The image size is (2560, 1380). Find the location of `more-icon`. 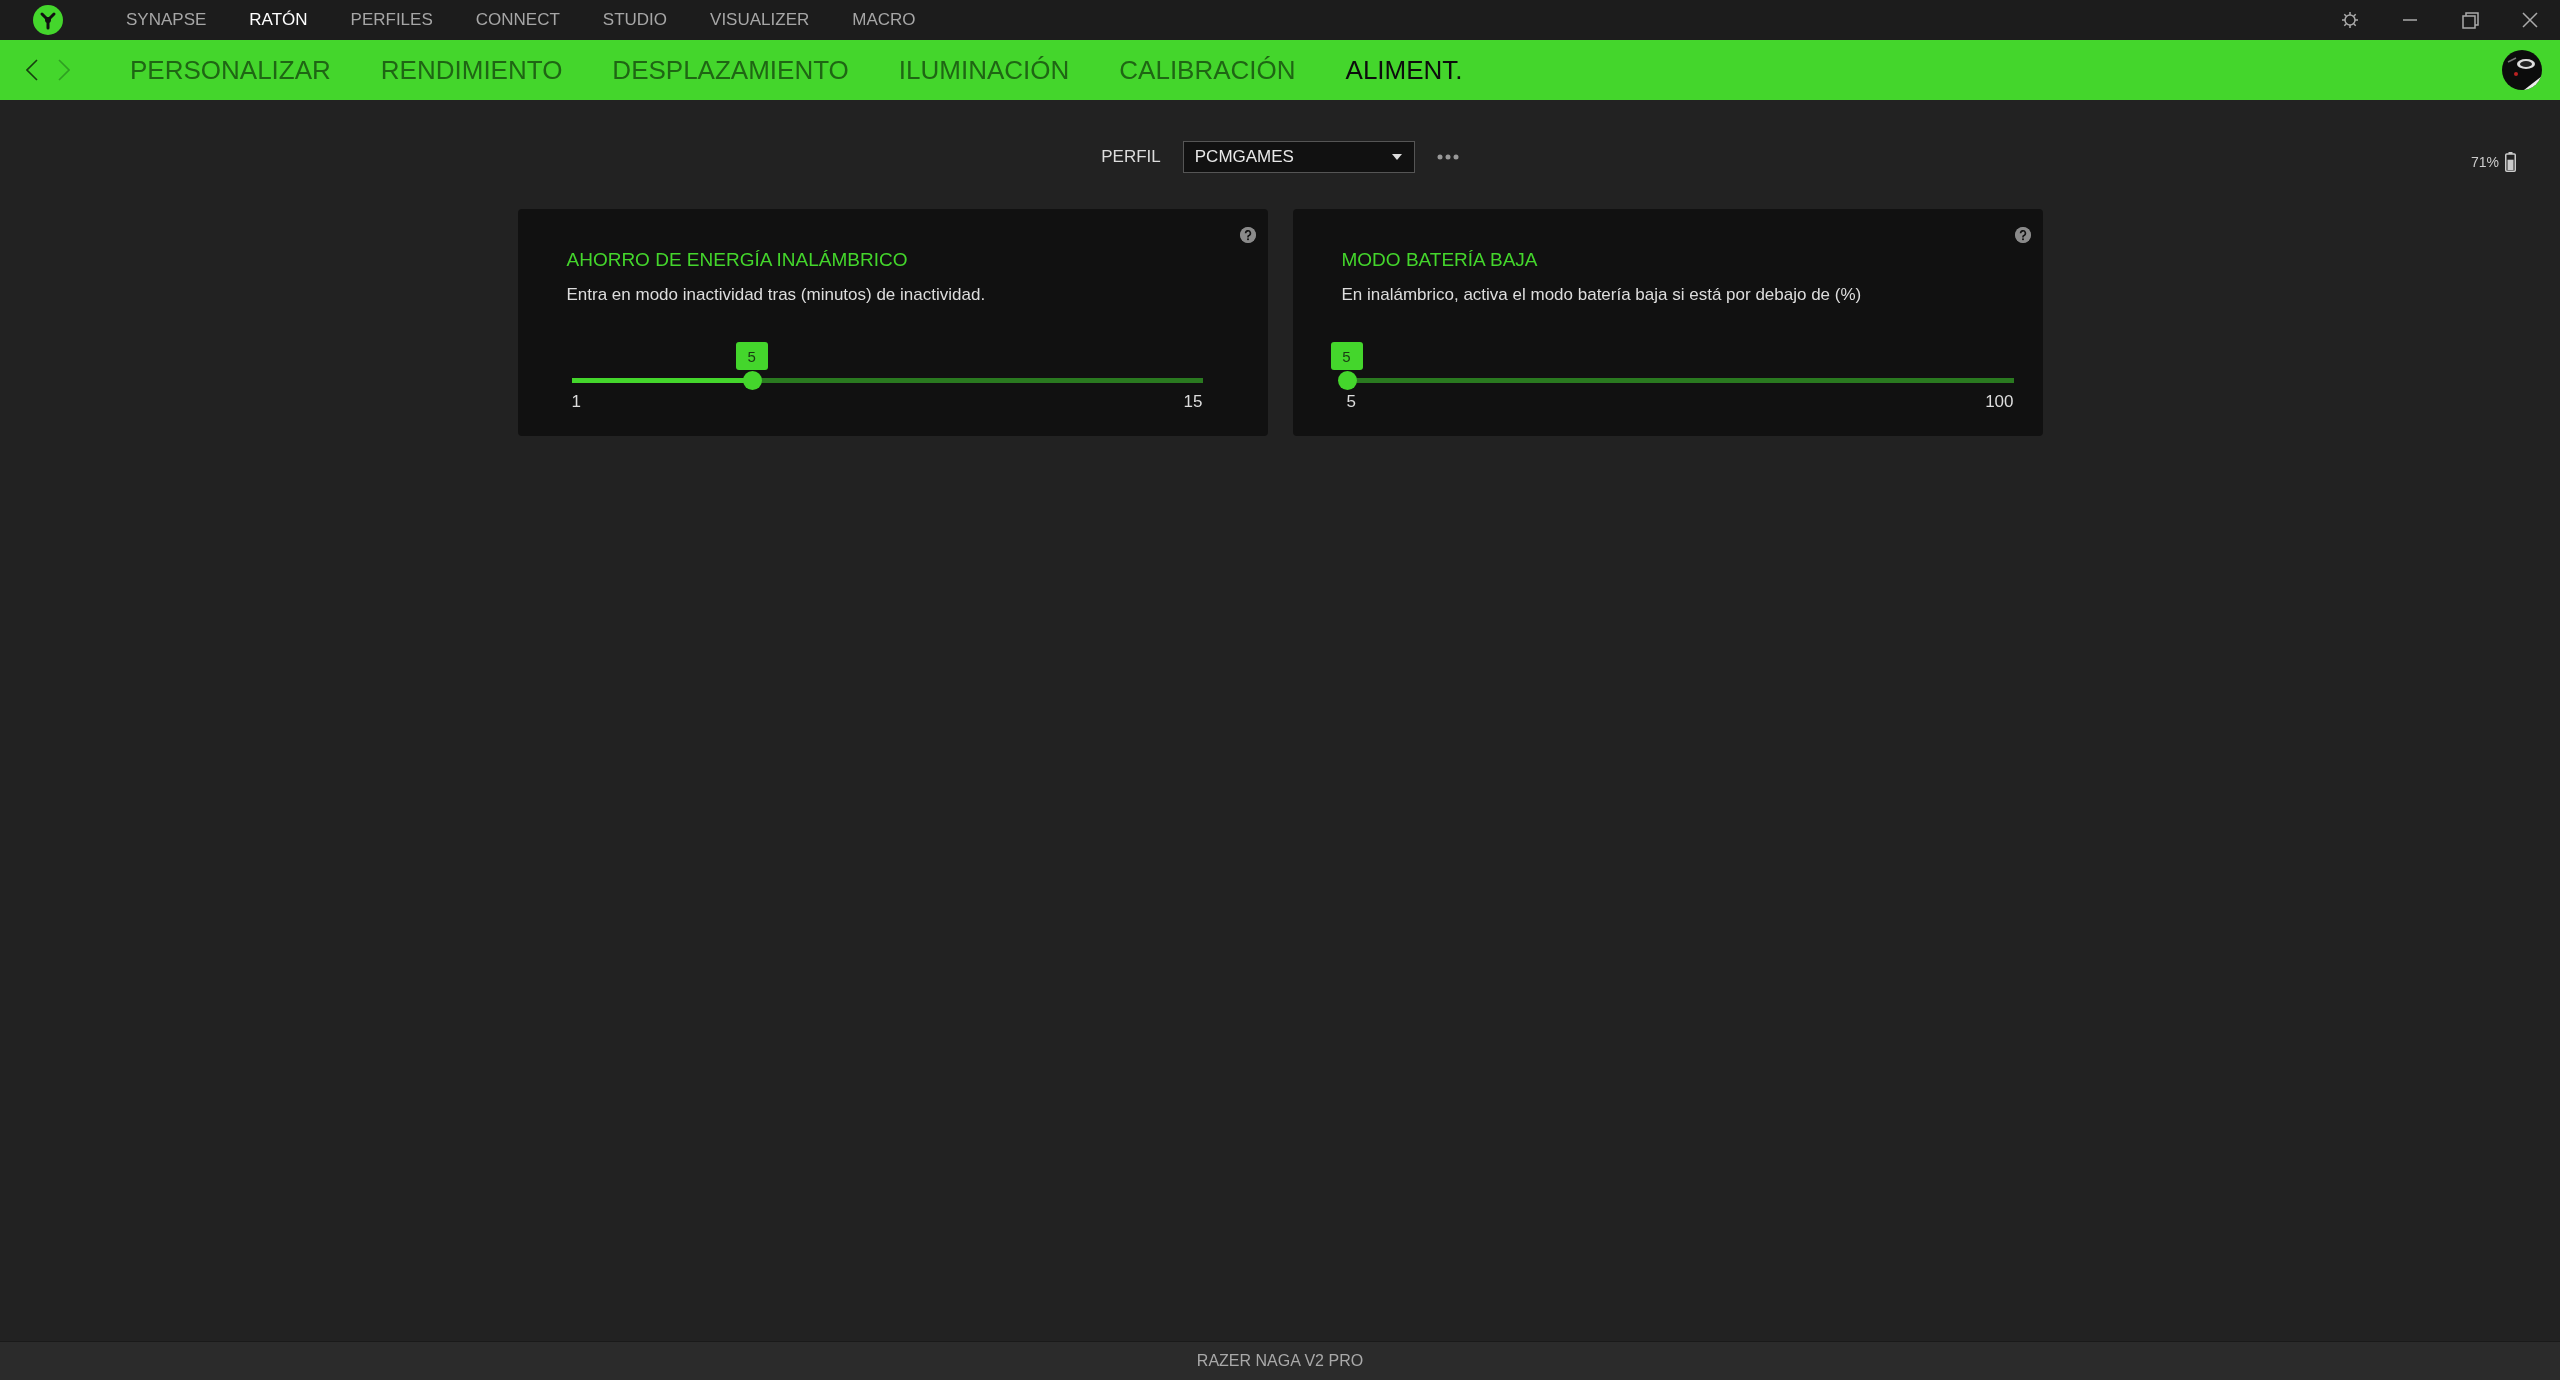

more-icon is located at coordinates (1447, 157).